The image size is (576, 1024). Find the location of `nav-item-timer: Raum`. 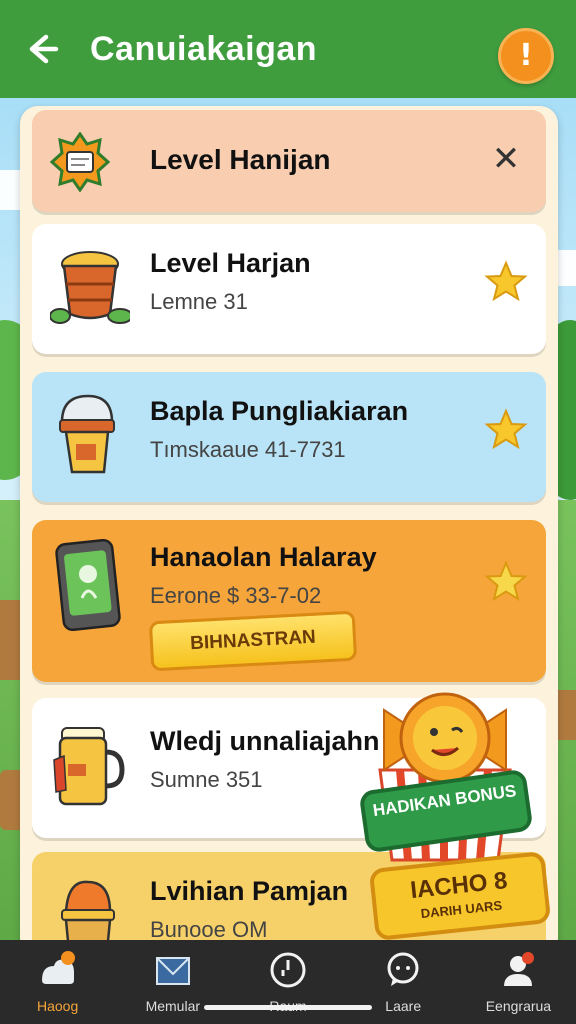

nav-item-timer: Raum is located at coordinates (287, 982).